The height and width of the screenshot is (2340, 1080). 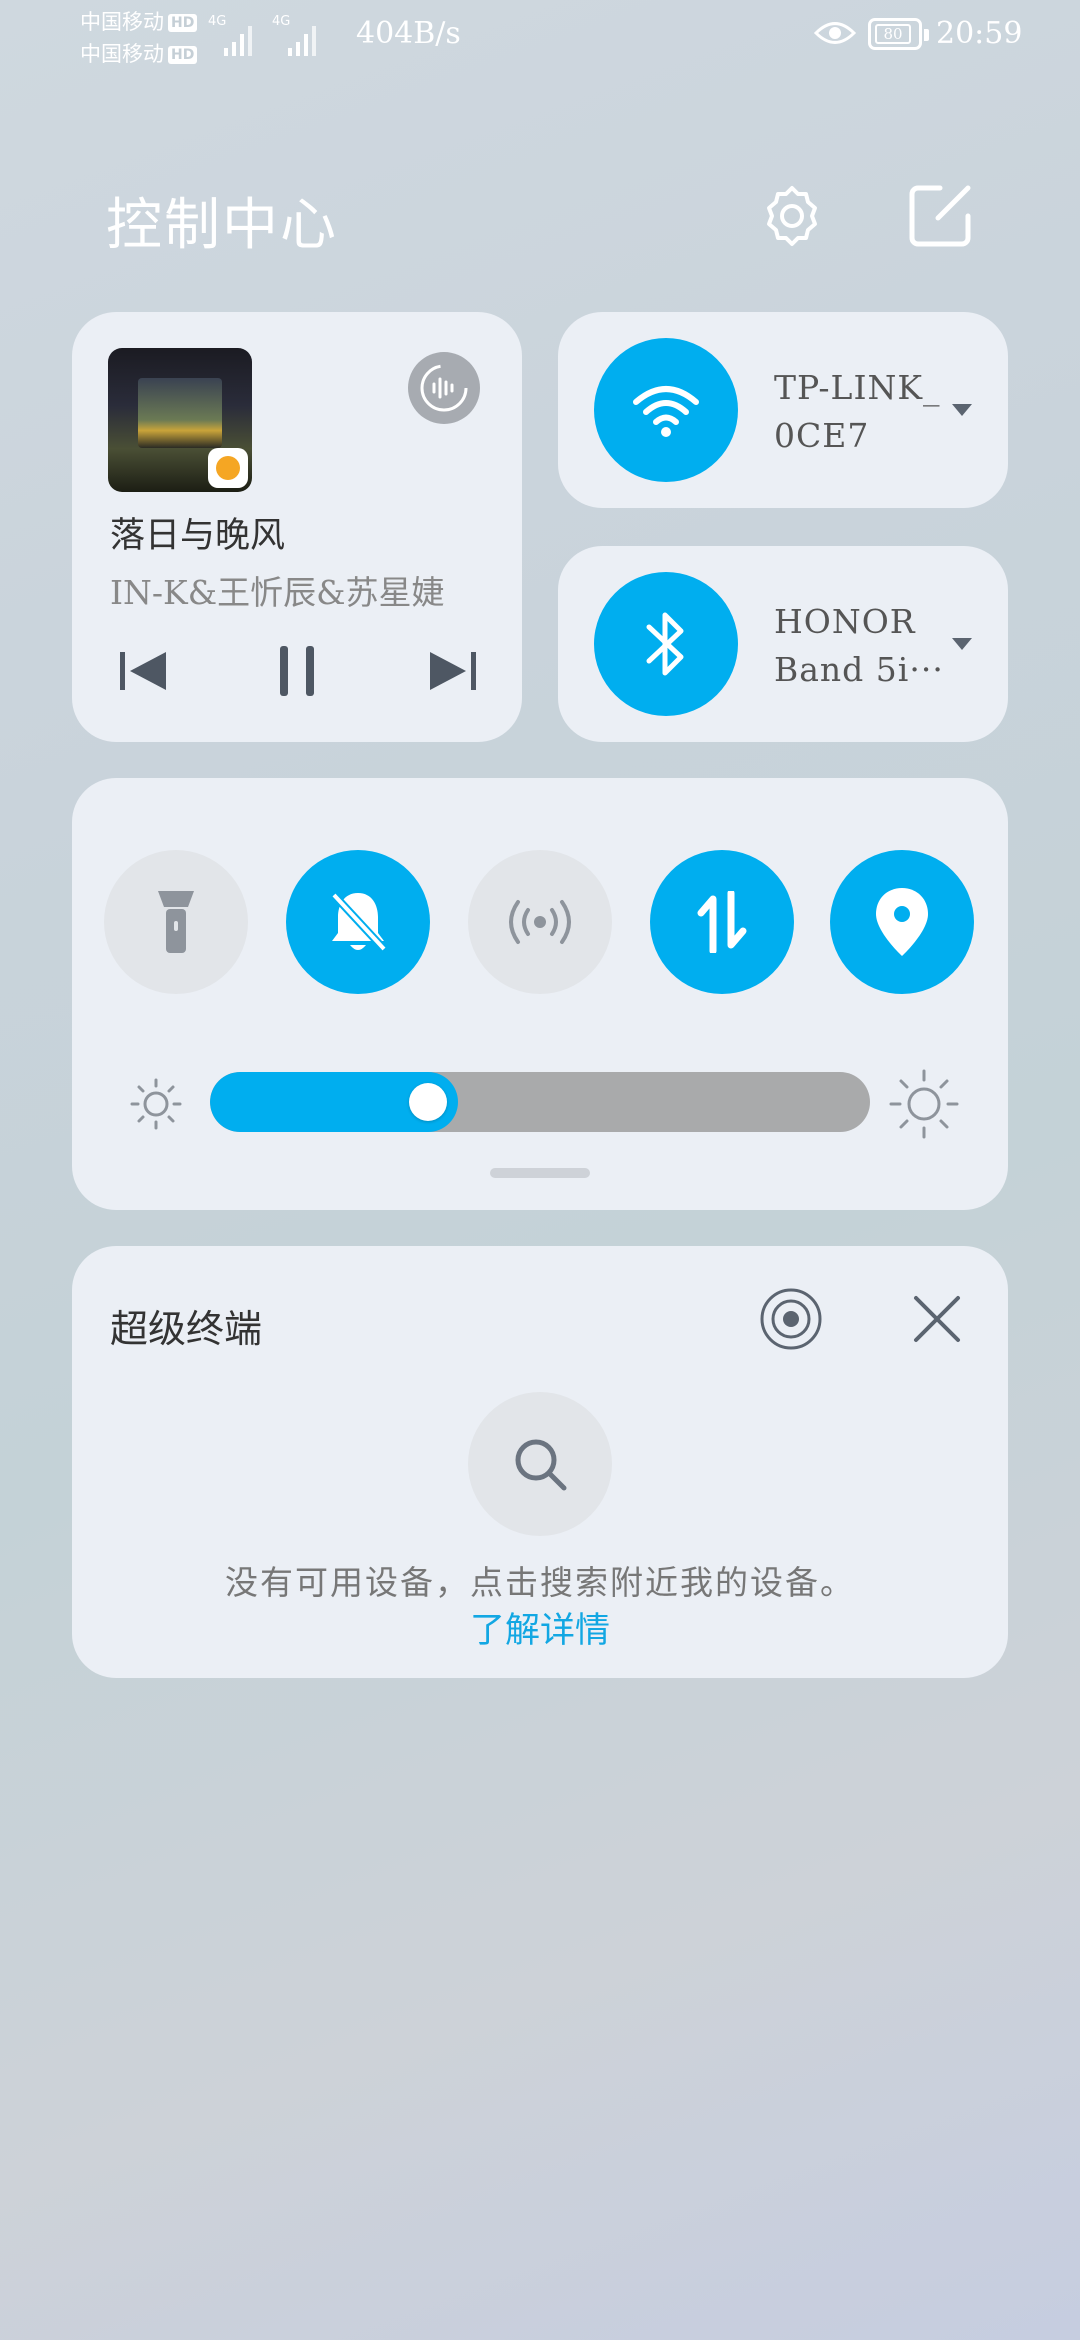 I want to click on network-speed: 404B/s, so click(x=408, y=33).